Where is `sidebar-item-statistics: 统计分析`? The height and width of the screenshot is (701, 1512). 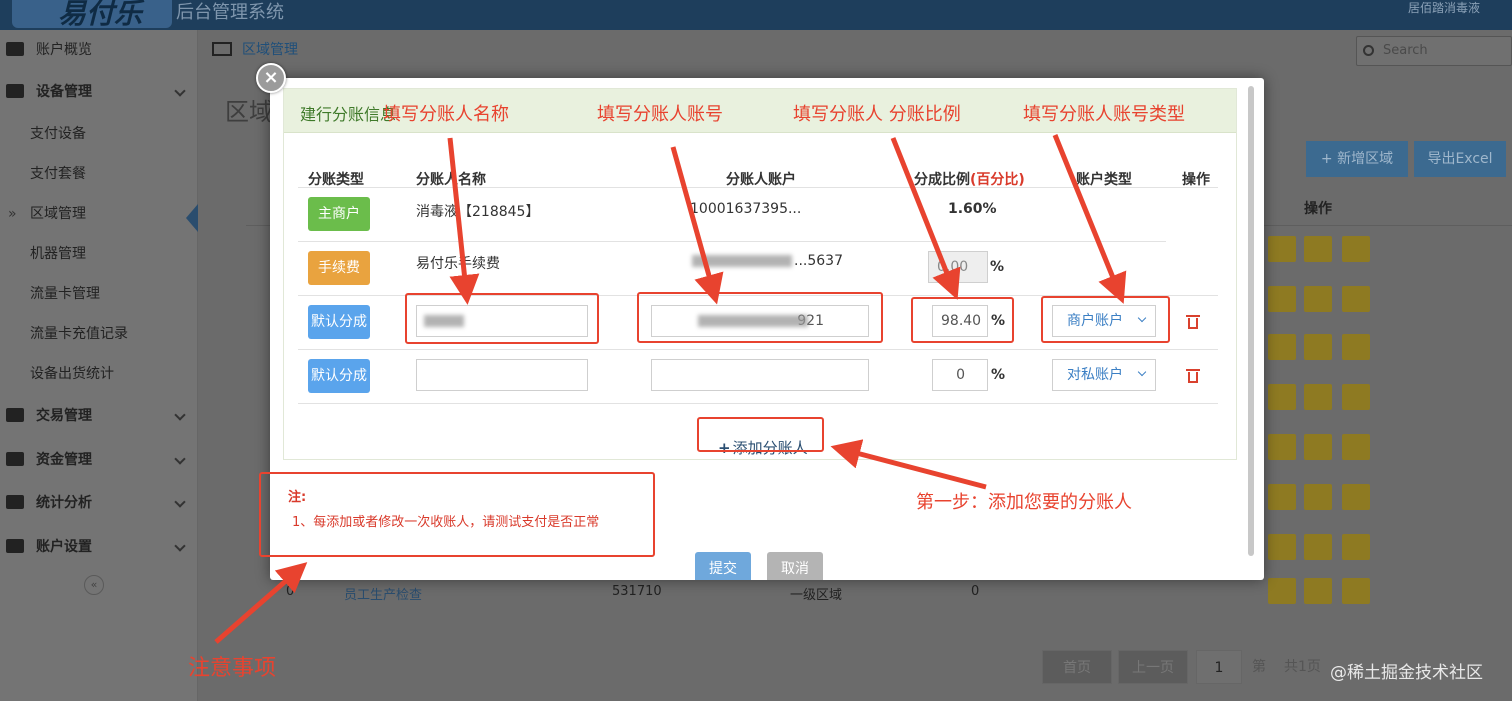 sidebar-item-statistics: 统计分析 is located at coordinates (99, 503).